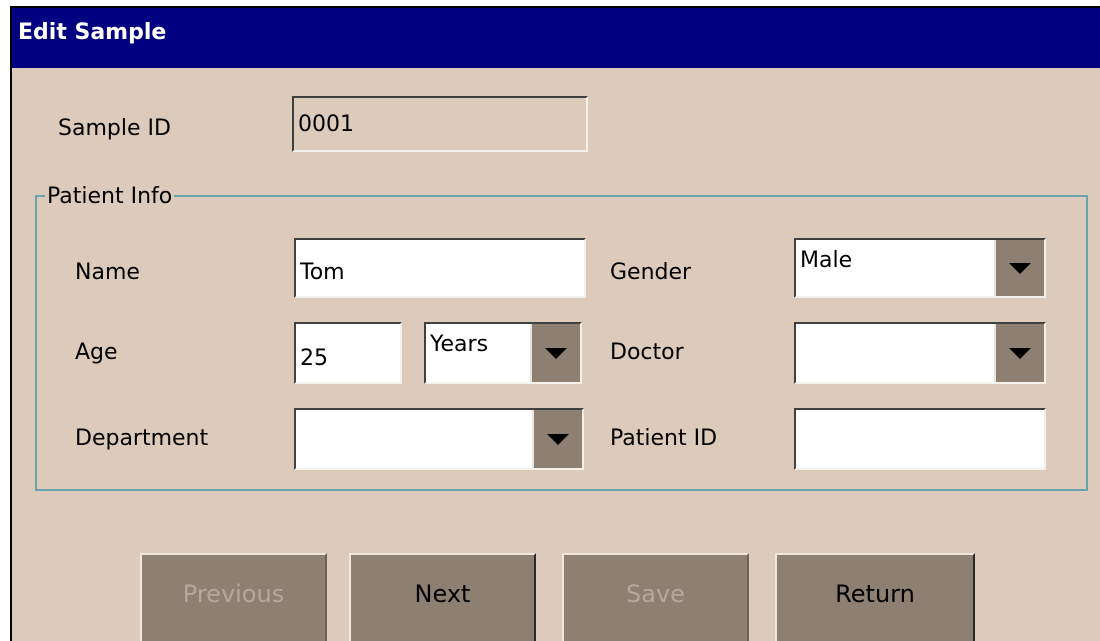 The width and height of the screenshot is (1100, 641). Describe the element at coordinates (503, 353) in the screenshot. I see `age-unit-select: Years` at that location.